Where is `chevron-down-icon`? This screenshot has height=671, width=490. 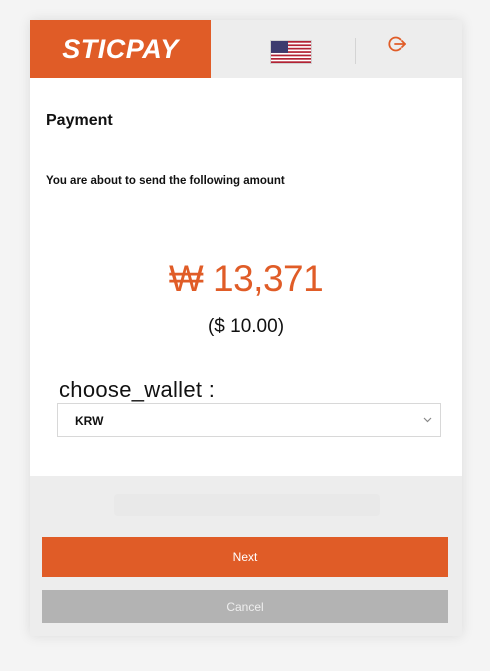 chevron-down-icon is located at coordinates (427, 420).